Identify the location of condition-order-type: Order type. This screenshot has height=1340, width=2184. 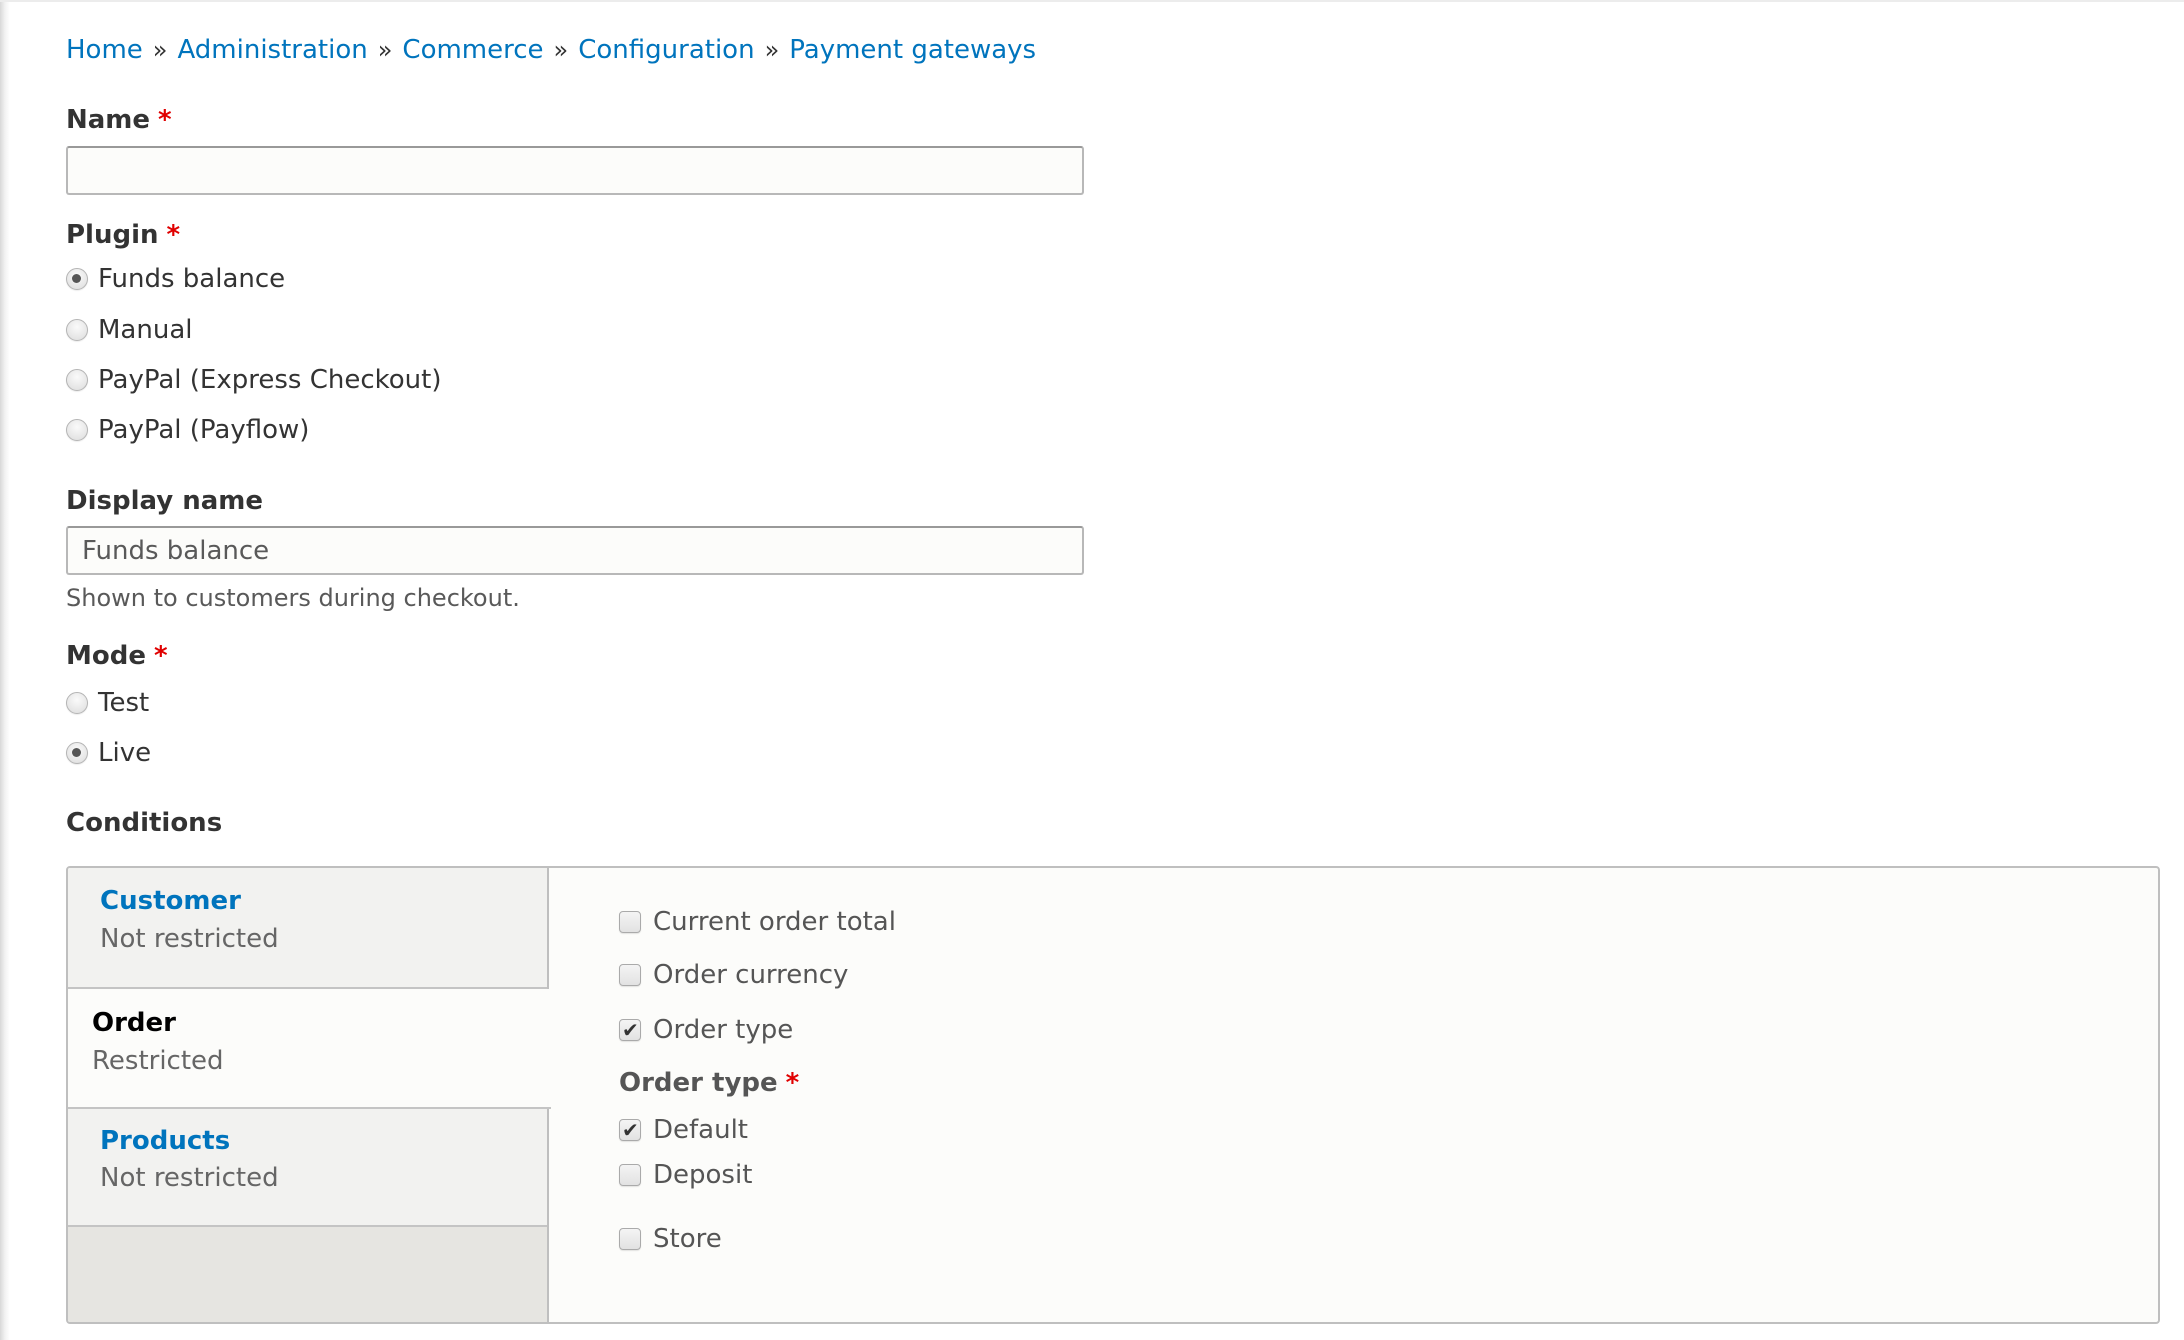
(706, 1030).